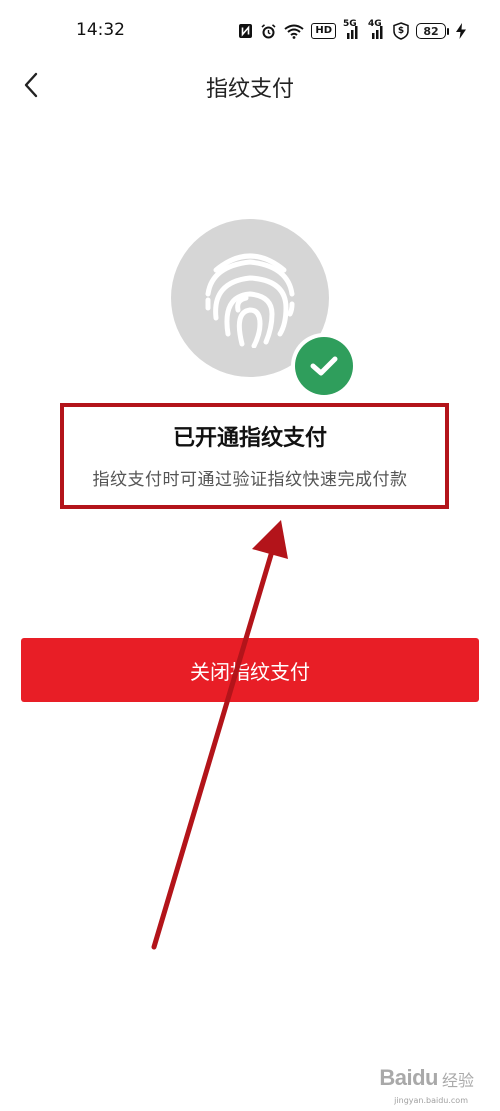  I want to click on battery-level: 82, so click(431, 31).